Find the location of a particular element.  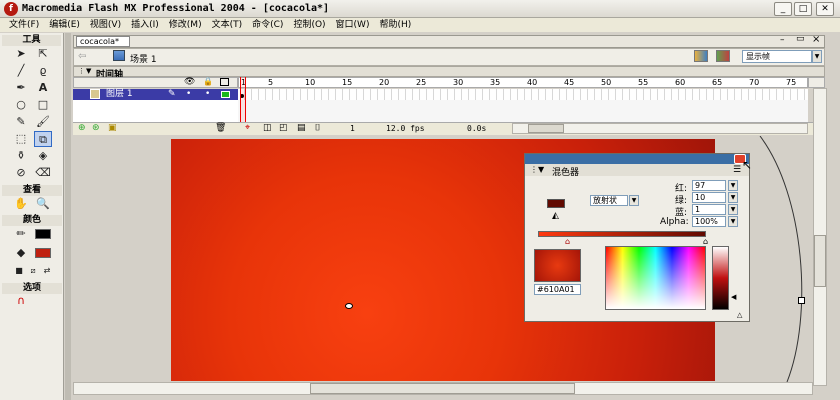

doc-close-button: × is located at coordinates (816, 39).